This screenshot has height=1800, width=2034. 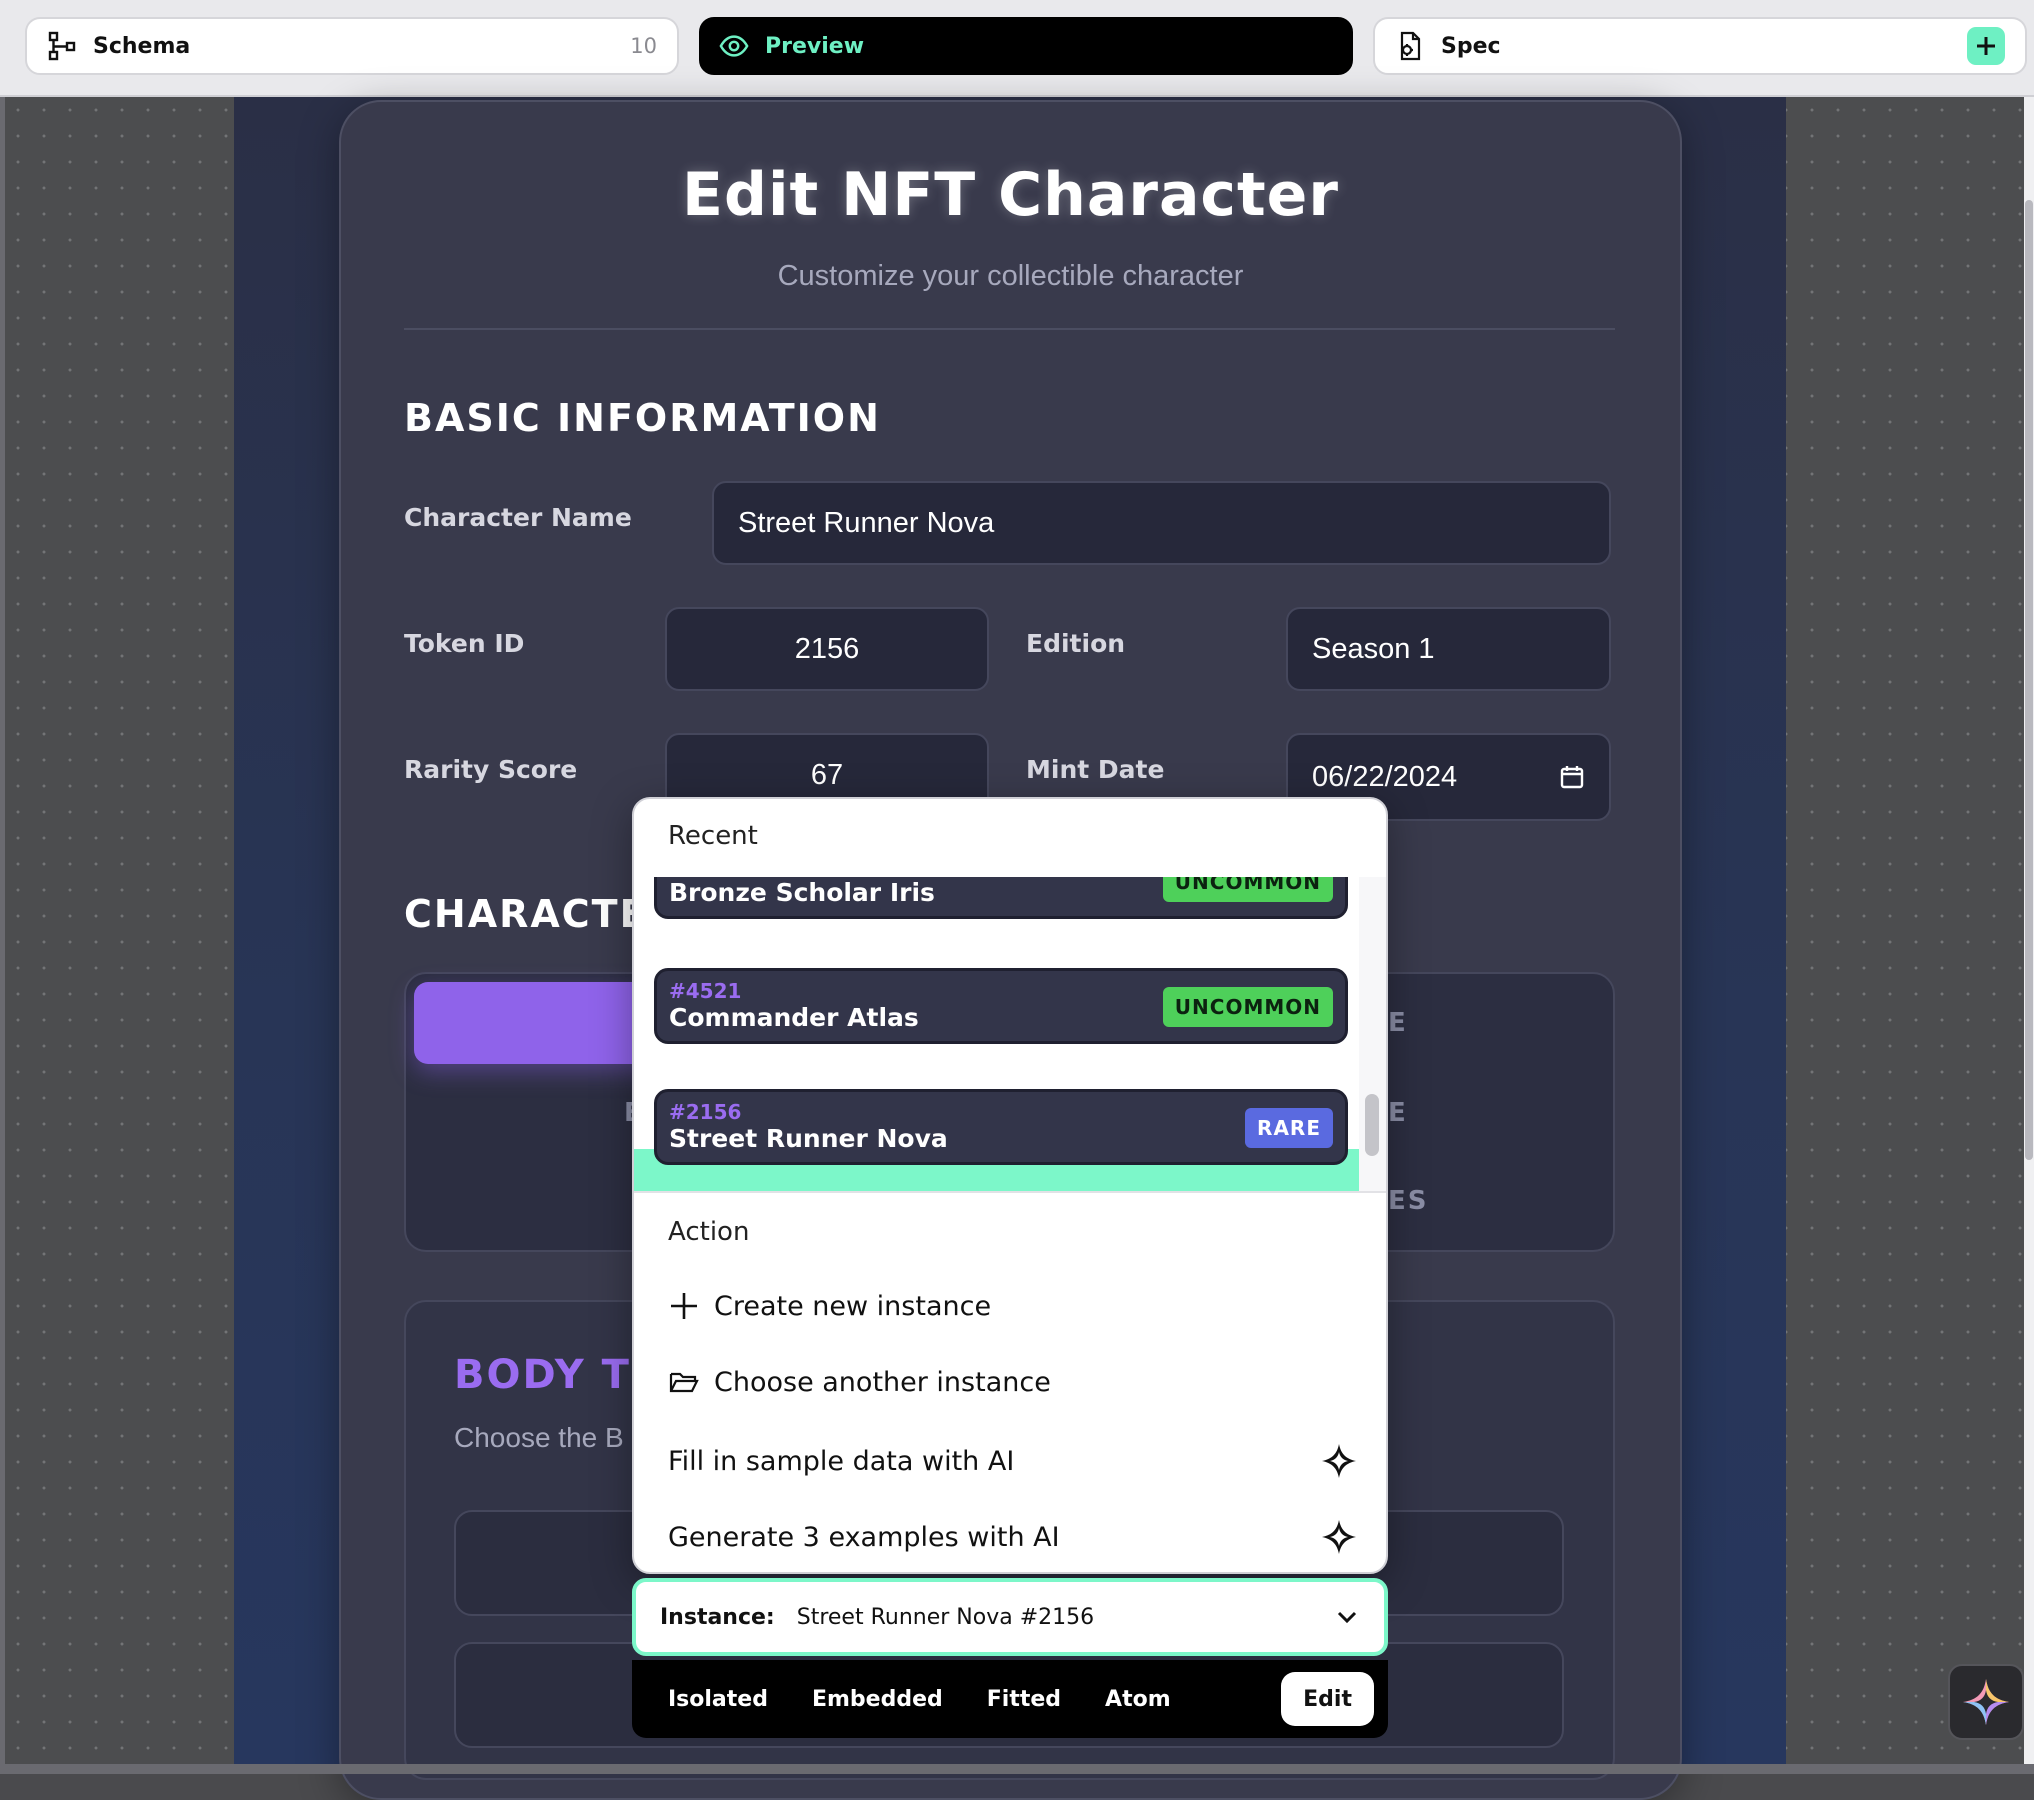 What do you see at coordinates (1017, 1769) in the screenshot?
I see `bottom-edge` at bounding box center [1017, 1769].